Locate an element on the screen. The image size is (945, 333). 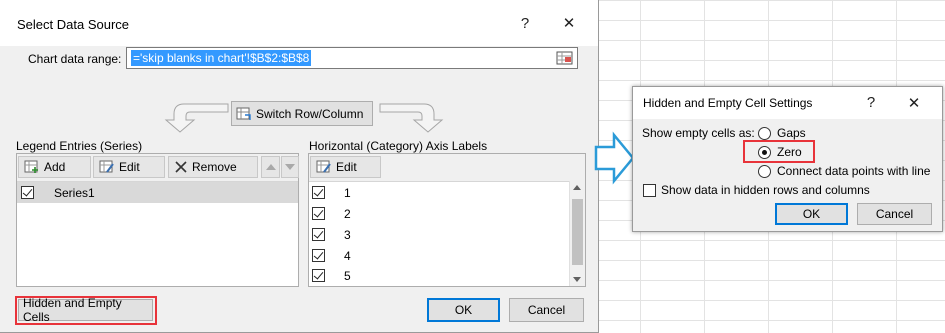
connect-line-label: Connect data points with line is located at coordinates (854, 171).